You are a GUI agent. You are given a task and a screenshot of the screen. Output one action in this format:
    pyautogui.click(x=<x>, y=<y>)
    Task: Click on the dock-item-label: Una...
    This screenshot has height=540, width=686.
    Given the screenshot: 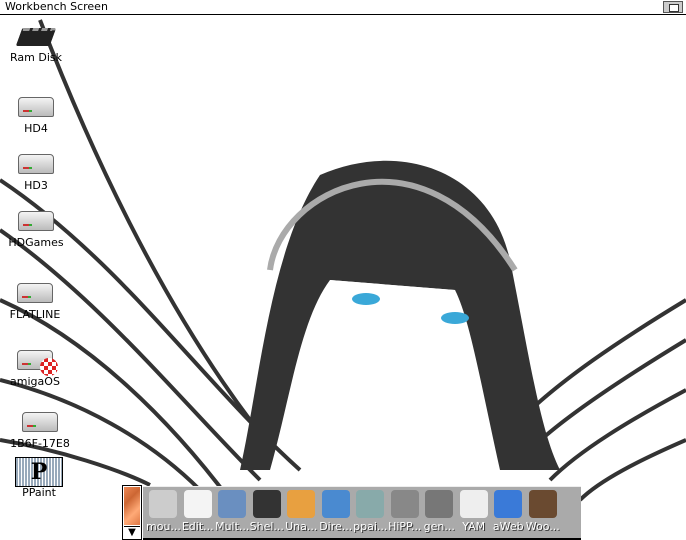 What is the action you would take?
    pyautogui.click(x=301, y=526)
    